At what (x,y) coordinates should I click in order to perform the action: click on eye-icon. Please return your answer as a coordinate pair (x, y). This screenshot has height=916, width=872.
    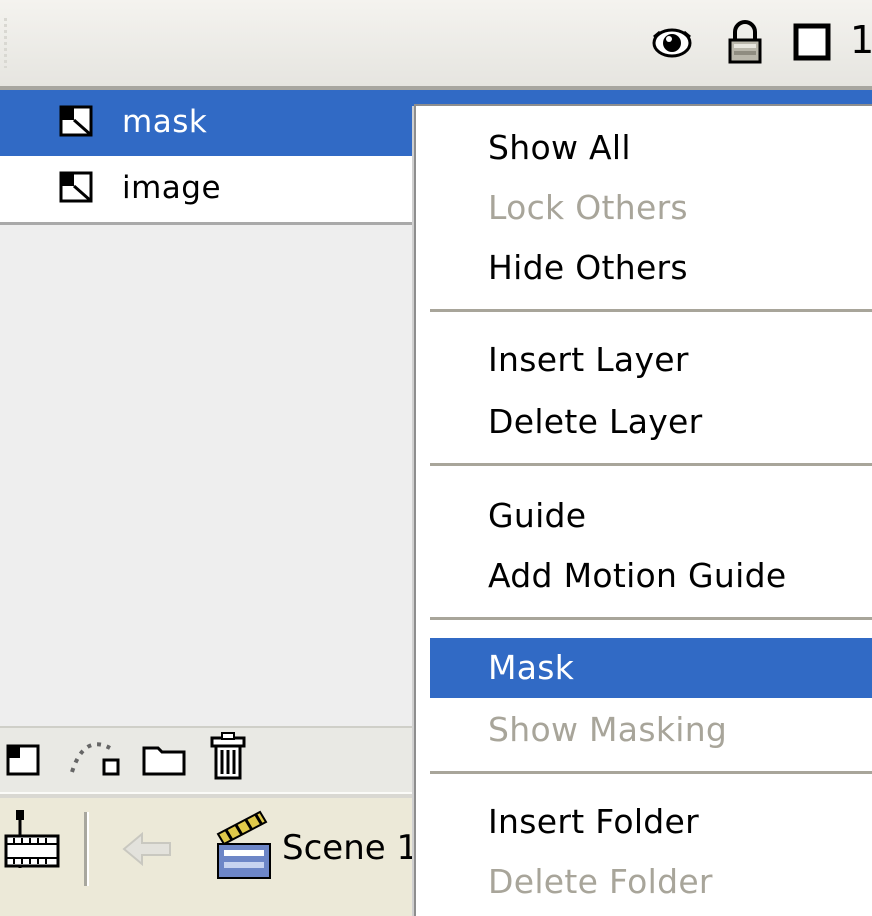
    Looking at the image, I should click on (672, 45).